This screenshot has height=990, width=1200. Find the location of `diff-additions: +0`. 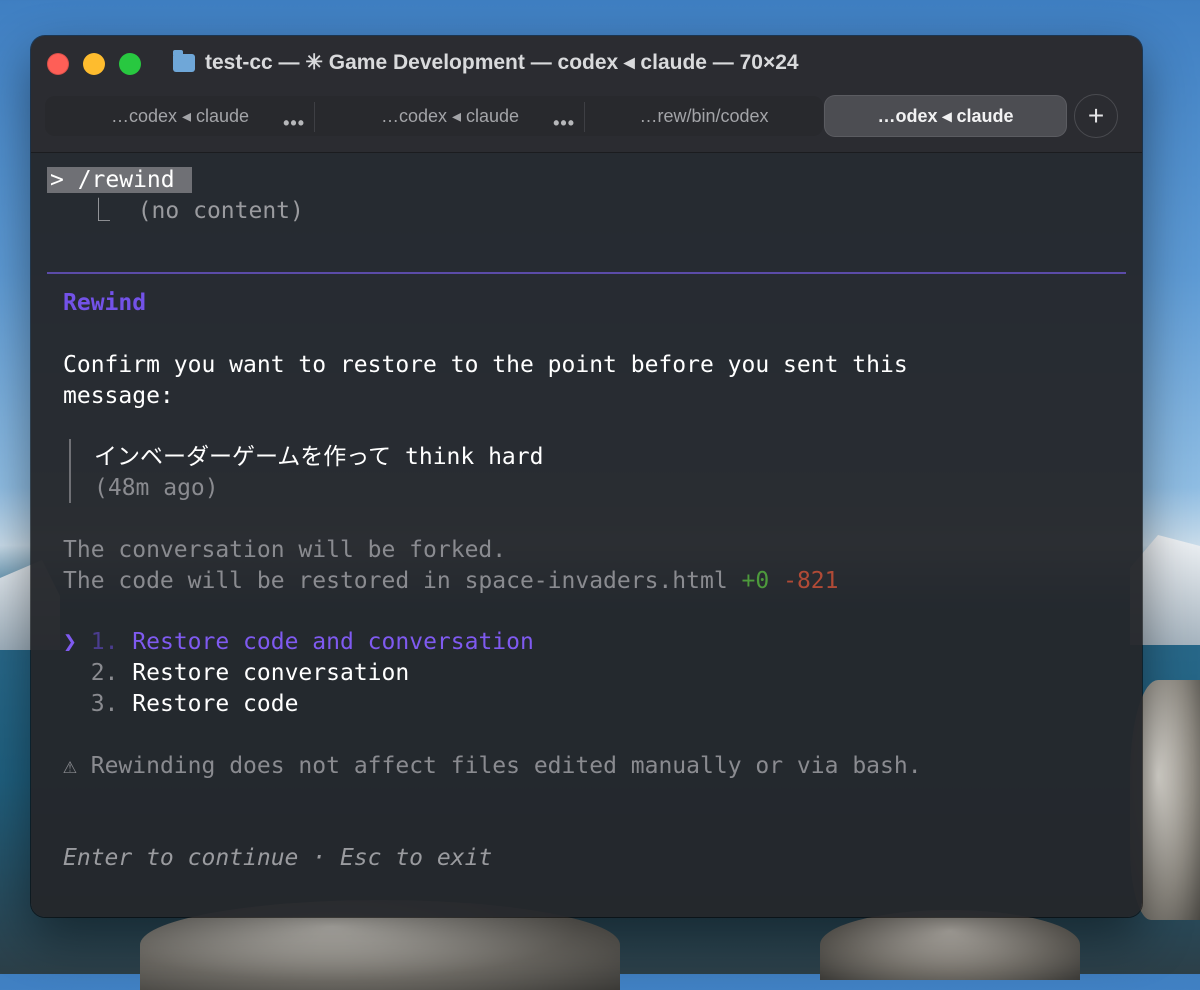

diff-additions: +0 is located at coordinates (755, 581).